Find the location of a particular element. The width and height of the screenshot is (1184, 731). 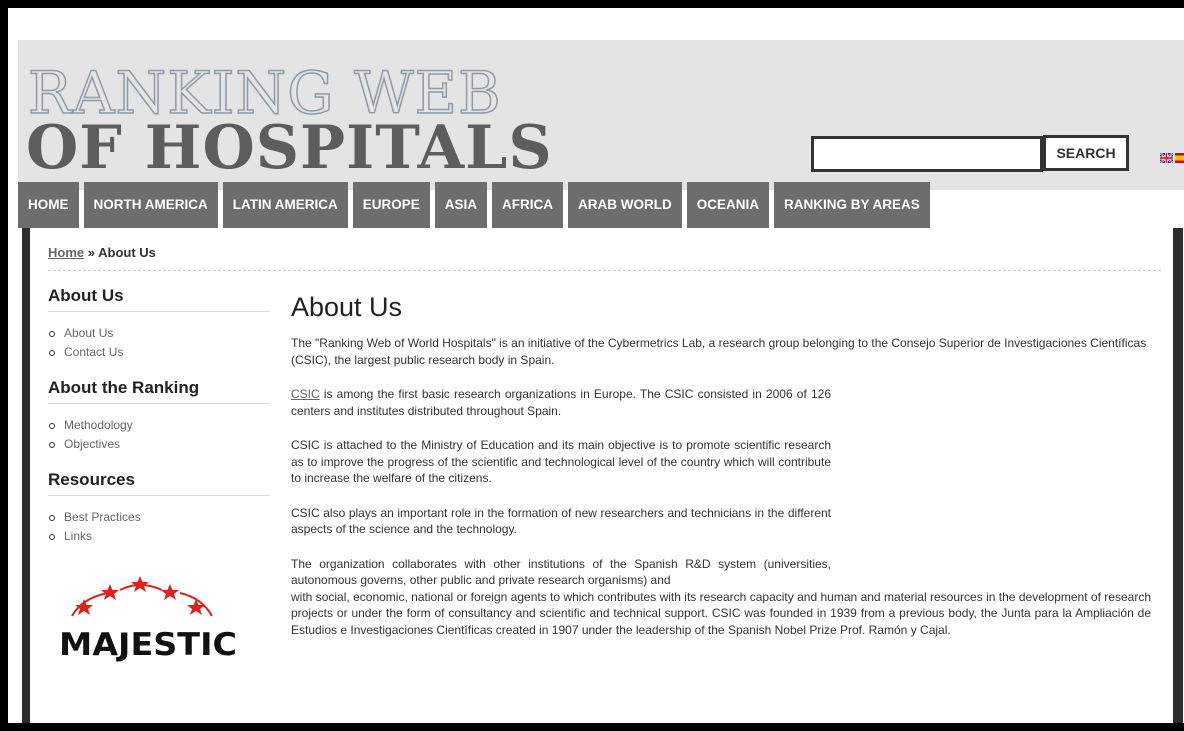

sidebar-item-links: Links is located at coordinates (159, 536).